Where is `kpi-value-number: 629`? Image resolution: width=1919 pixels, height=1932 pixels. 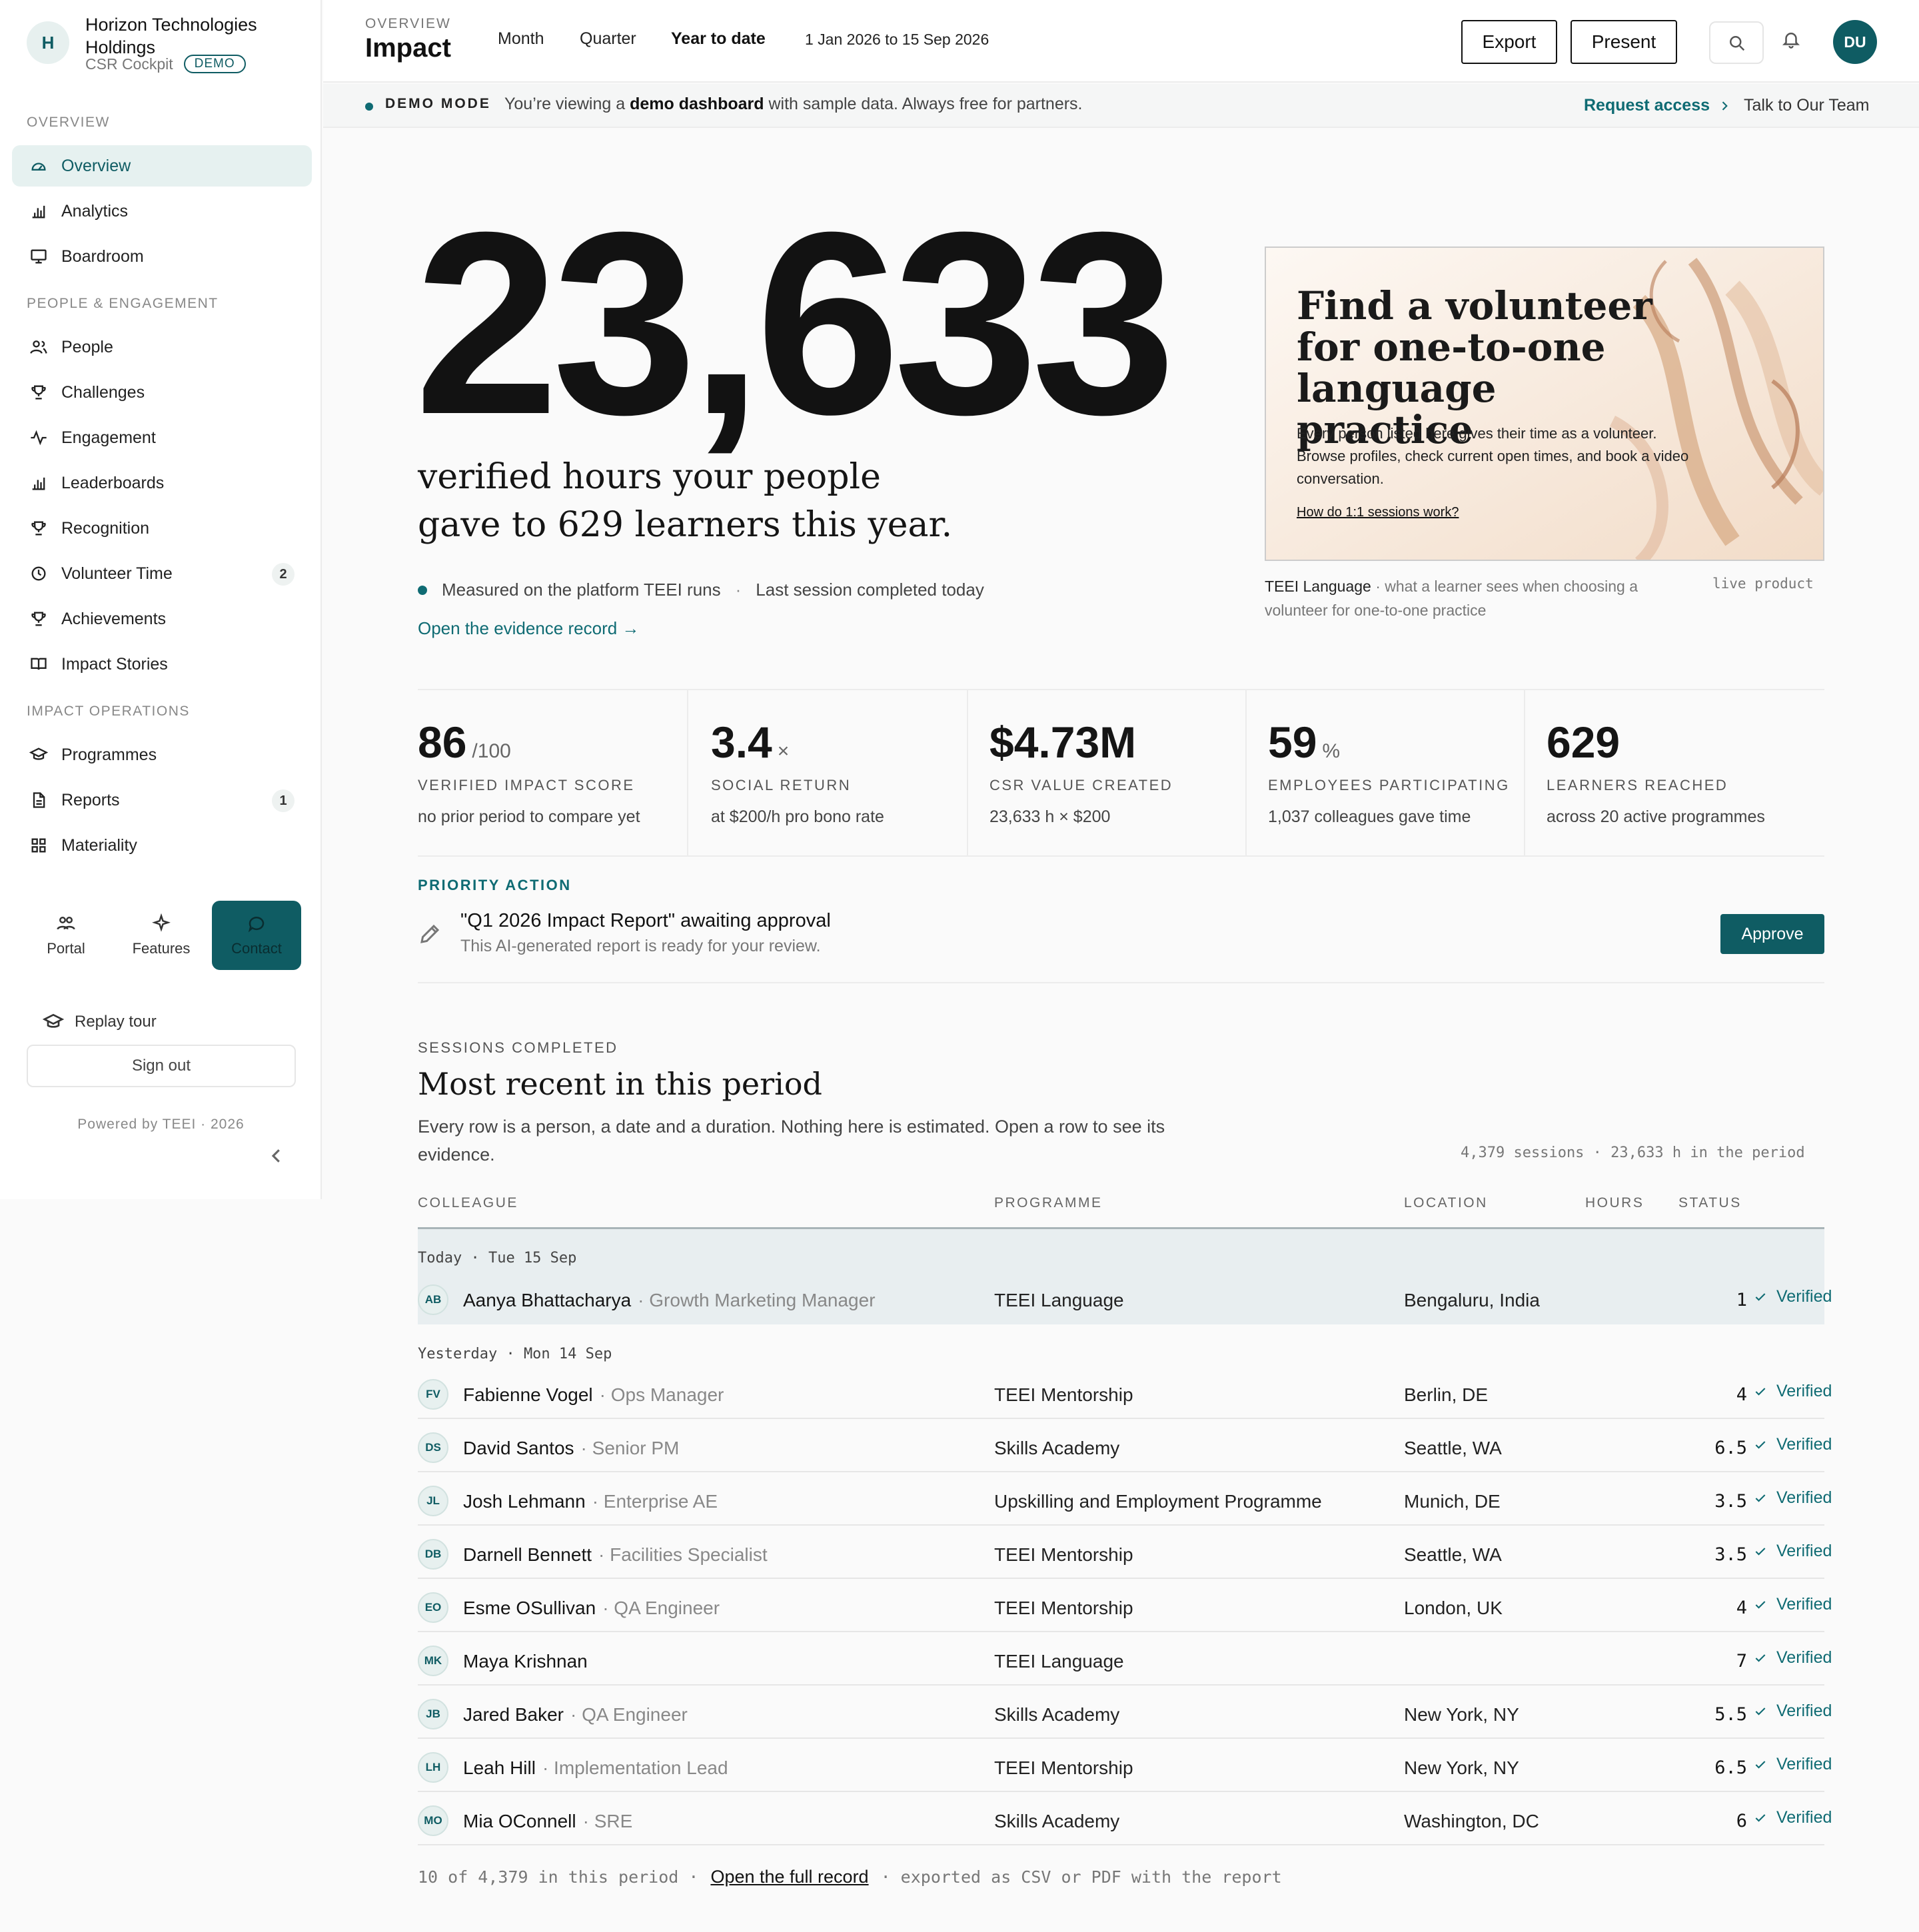
kpi-value-number: 629 is located at coordinates (1583, 742).